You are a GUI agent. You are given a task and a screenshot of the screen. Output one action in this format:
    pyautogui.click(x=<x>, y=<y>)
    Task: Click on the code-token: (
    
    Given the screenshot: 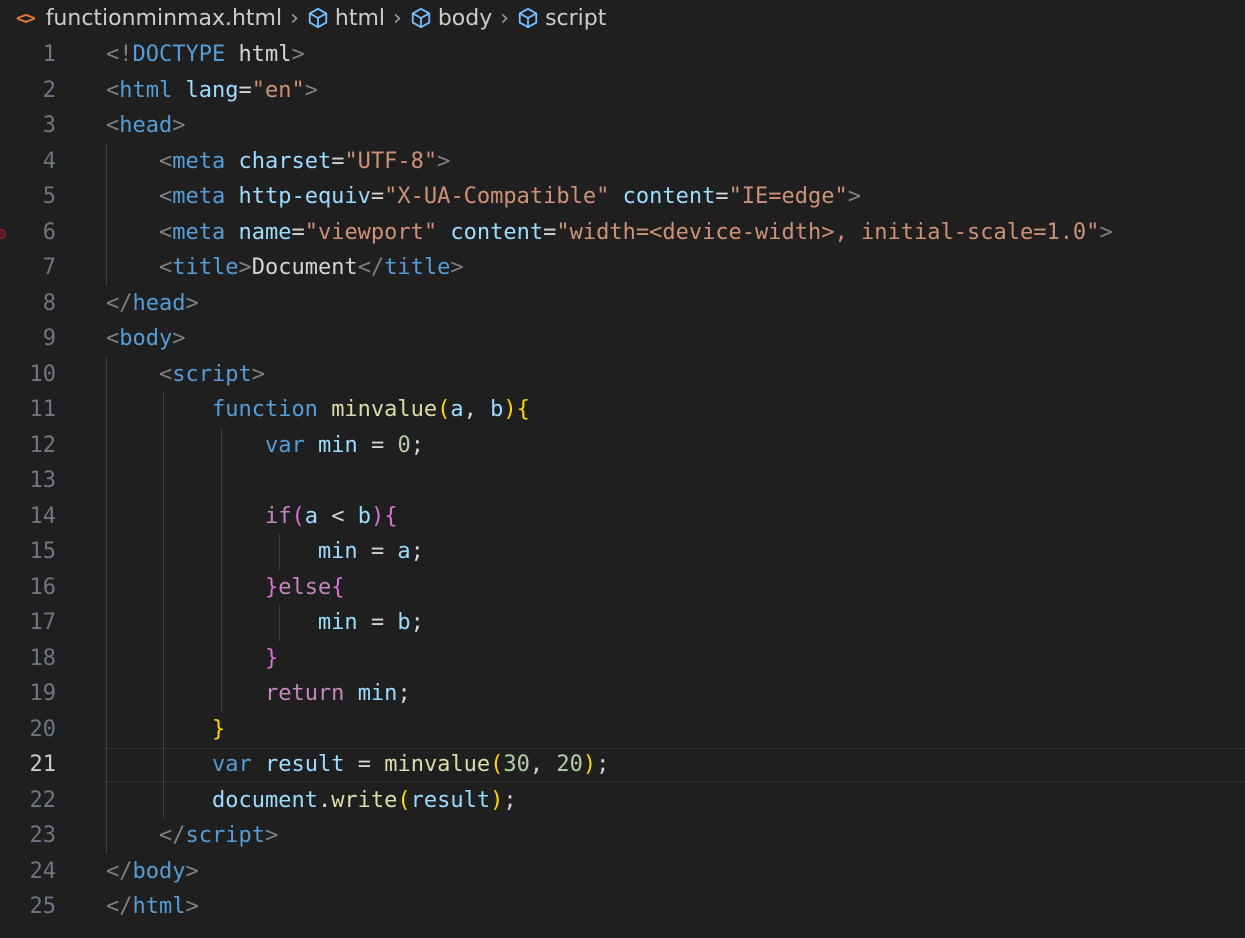 What is the action you would take?
    pyautogui.click(x=444, y=410)
    